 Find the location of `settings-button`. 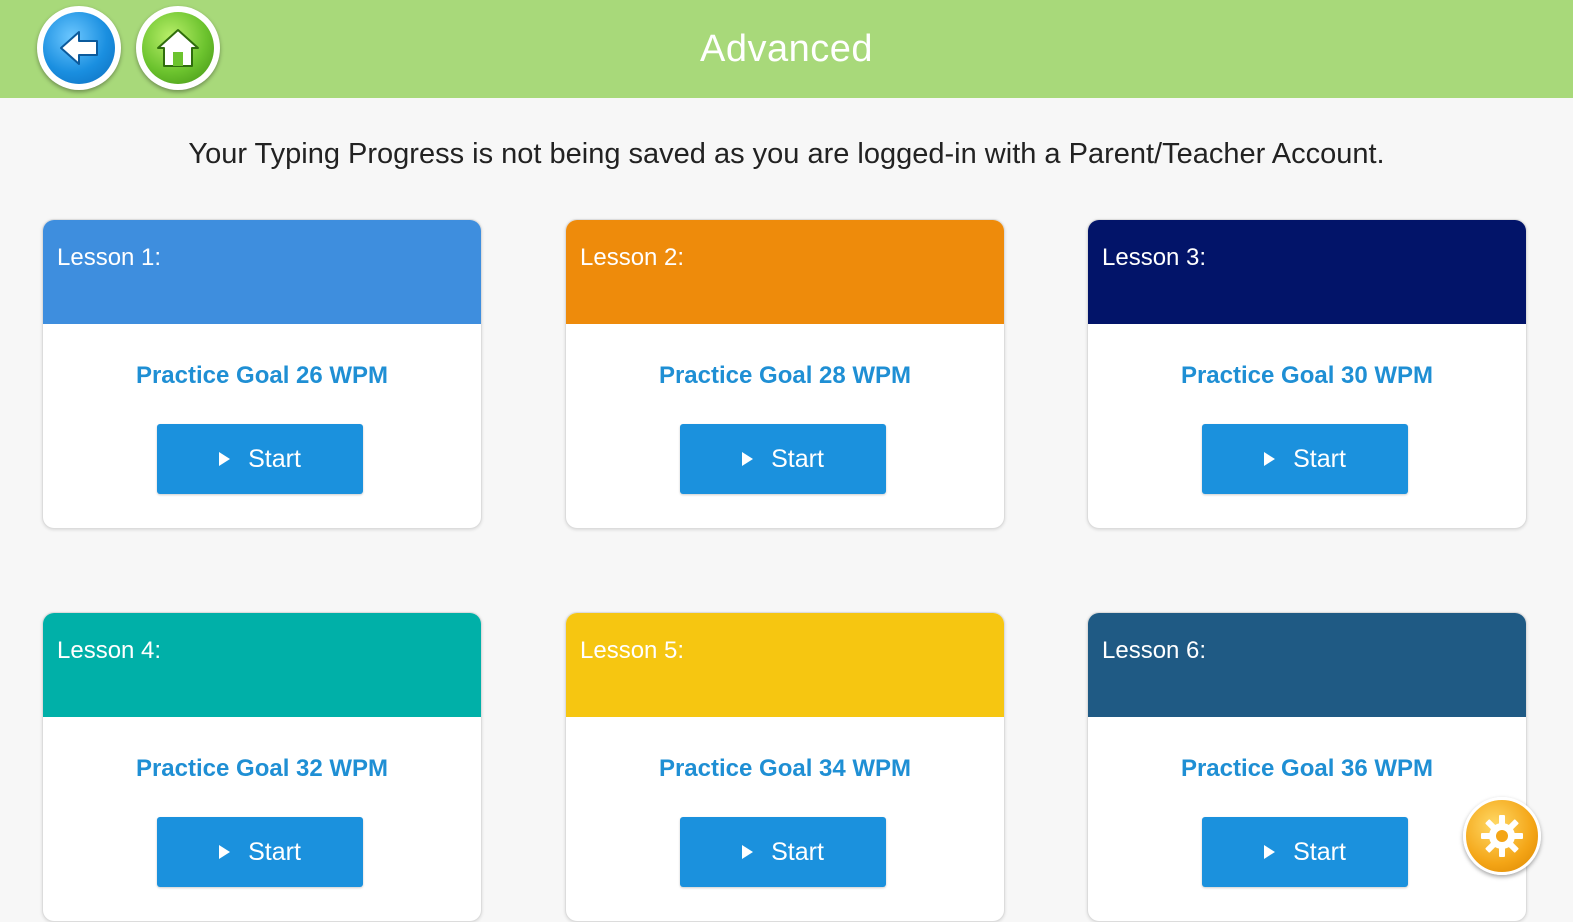

settings-button is located at coordinates (1502, 836).